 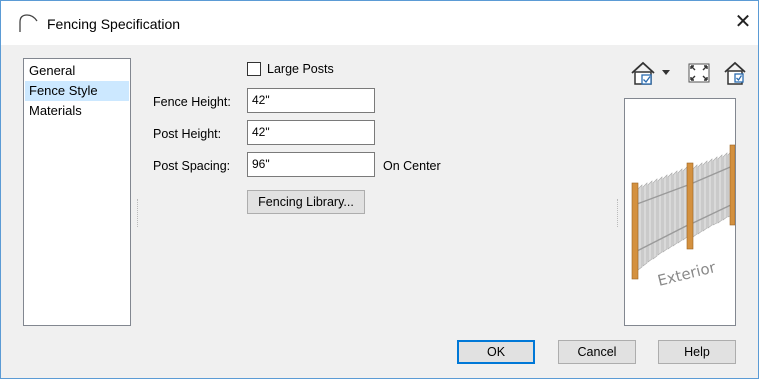 I want to click on fence-preview-image, so click(x=683, y=212).